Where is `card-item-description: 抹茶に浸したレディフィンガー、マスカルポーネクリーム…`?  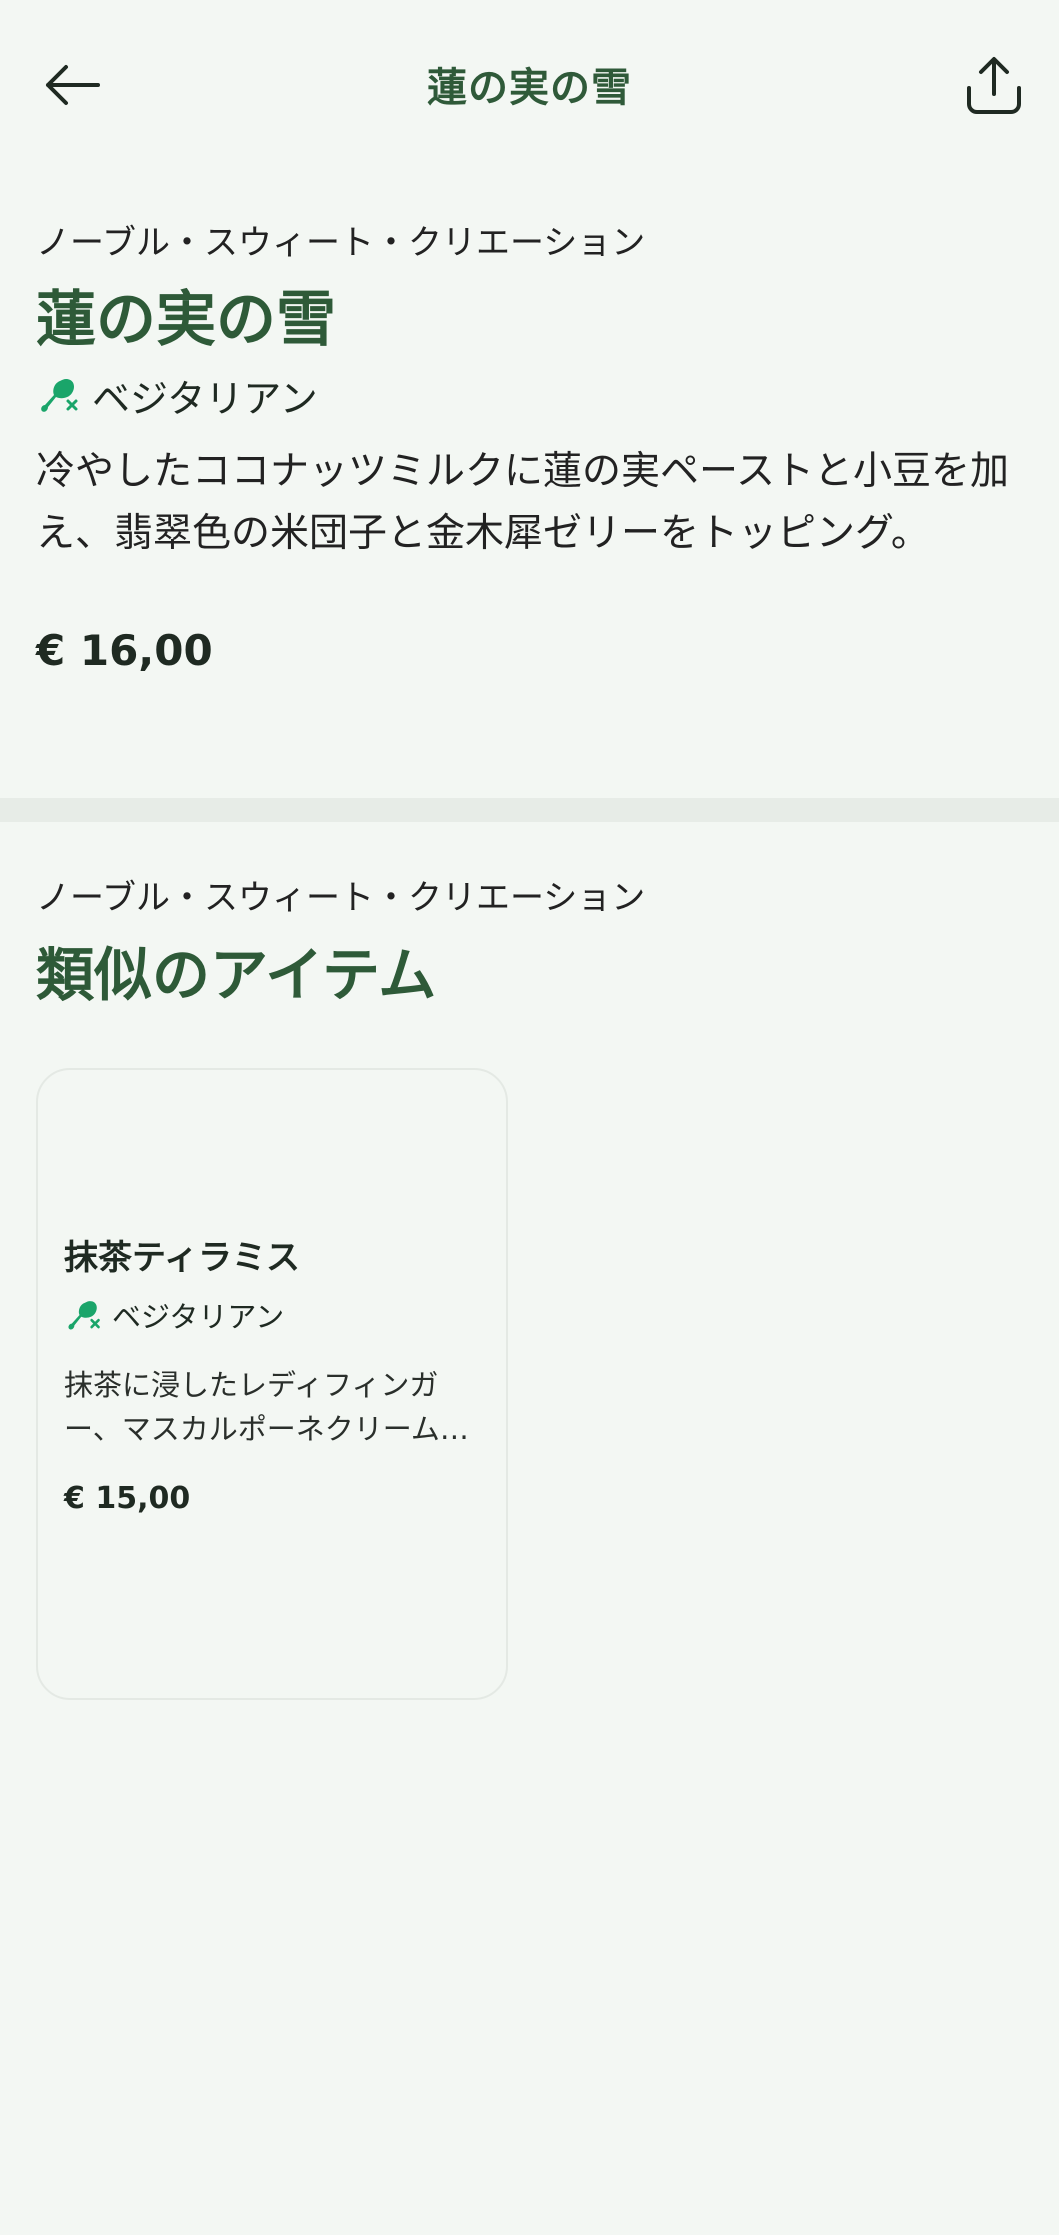 card-item-description: 抹茶に浸したレディフィンガー、マスカルポーネクリーム… is located at coordinates (266, 1407).